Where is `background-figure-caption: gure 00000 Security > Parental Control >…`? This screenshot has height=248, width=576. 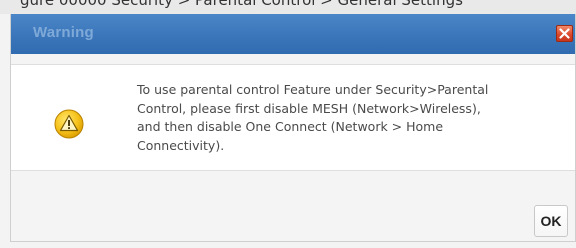
background-figure-caption: gure 00000 Security > Parental Control >… is located at coordinates (241, 4).